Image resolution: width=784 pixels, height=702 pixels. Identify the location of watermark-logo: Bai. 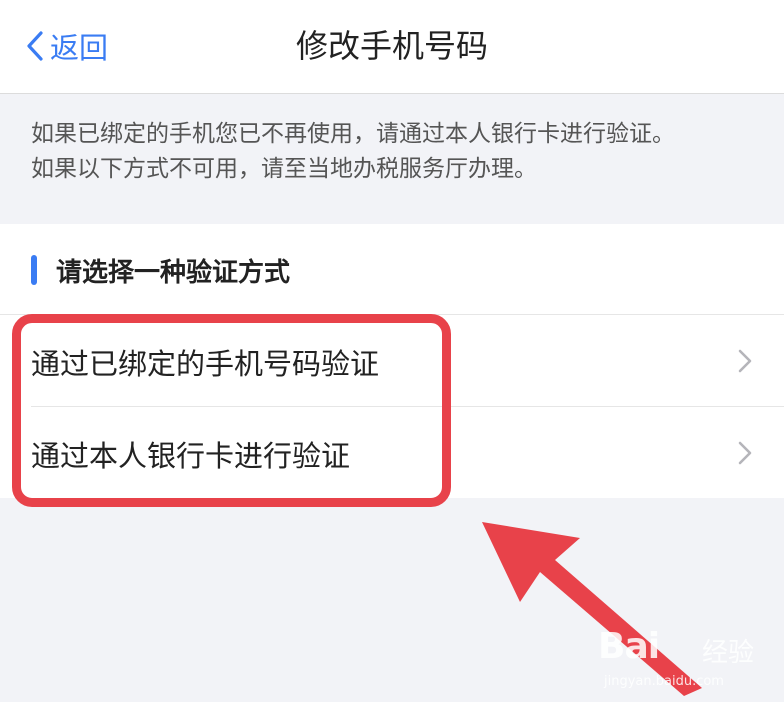
(629, 646).